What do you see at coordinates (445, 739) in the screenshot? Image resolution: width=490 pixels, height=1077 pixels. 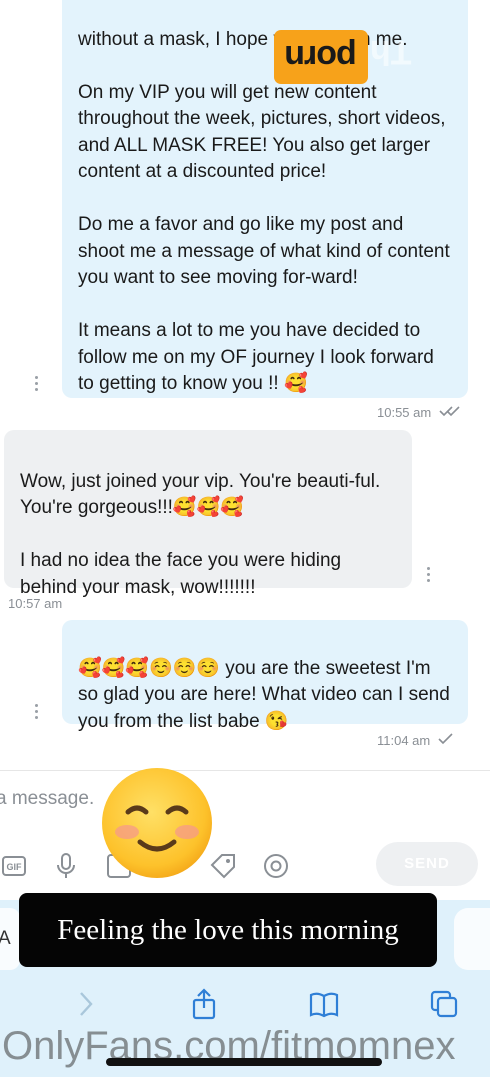 I see `check-icon` at bounding box center [445, 739].